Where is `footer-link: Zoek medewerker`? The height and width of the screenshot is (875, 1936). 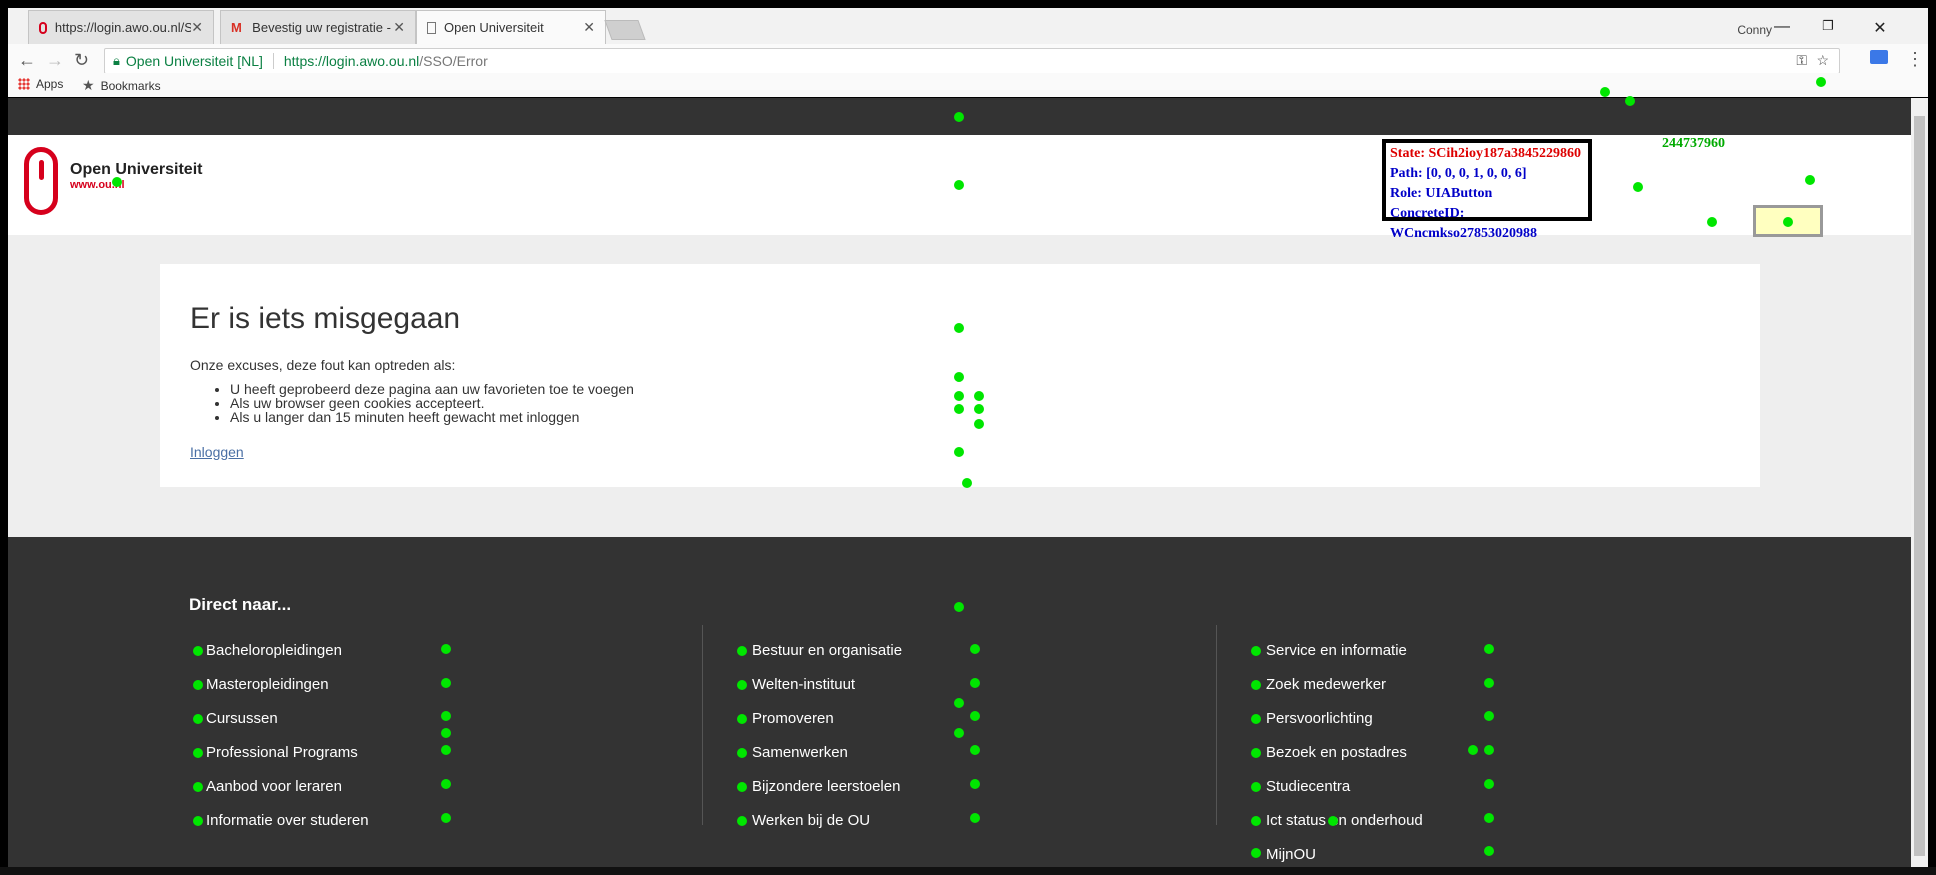
footer-link: Zoek medewerker is located at coordinates (1344, 684).